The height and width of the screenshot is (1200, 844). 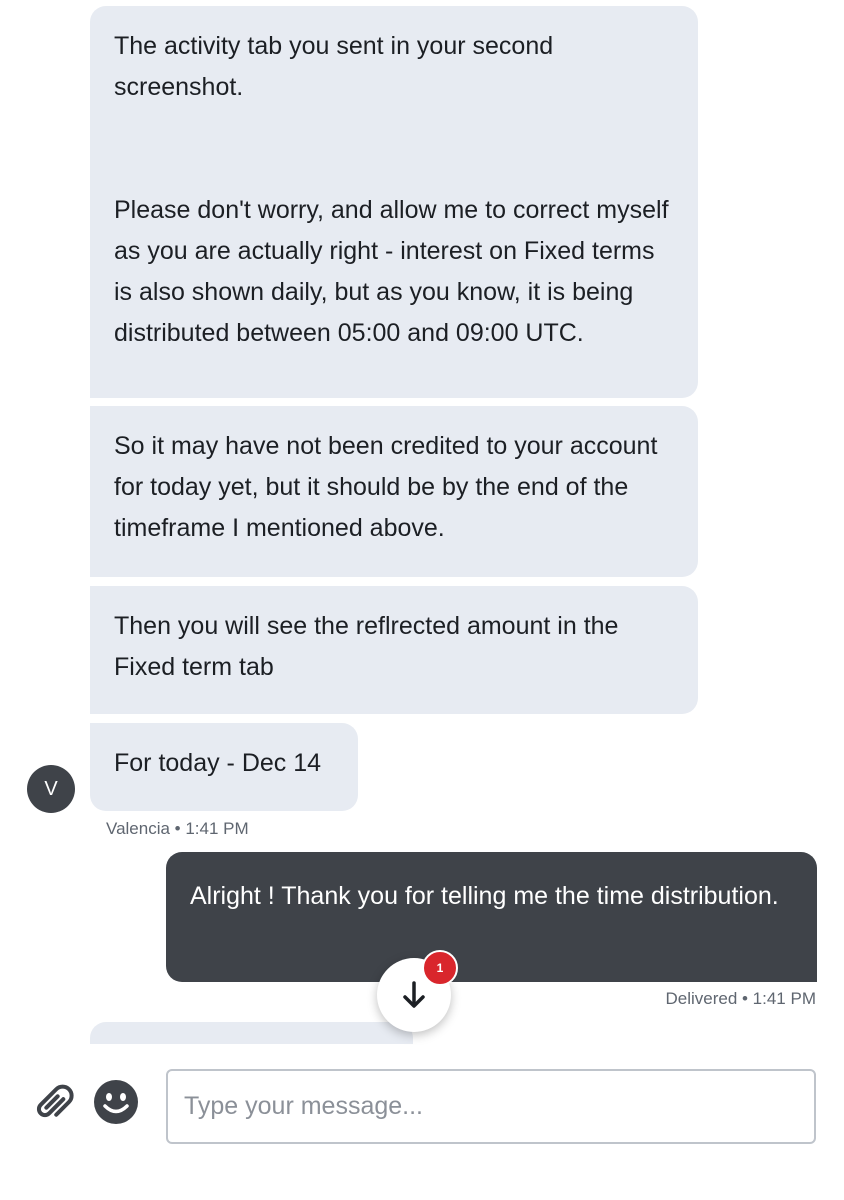 What do you see at coordinates (251, 1033) in the screenshot?
I see `incoming-message-partial` at bounding box center [251, 1033].